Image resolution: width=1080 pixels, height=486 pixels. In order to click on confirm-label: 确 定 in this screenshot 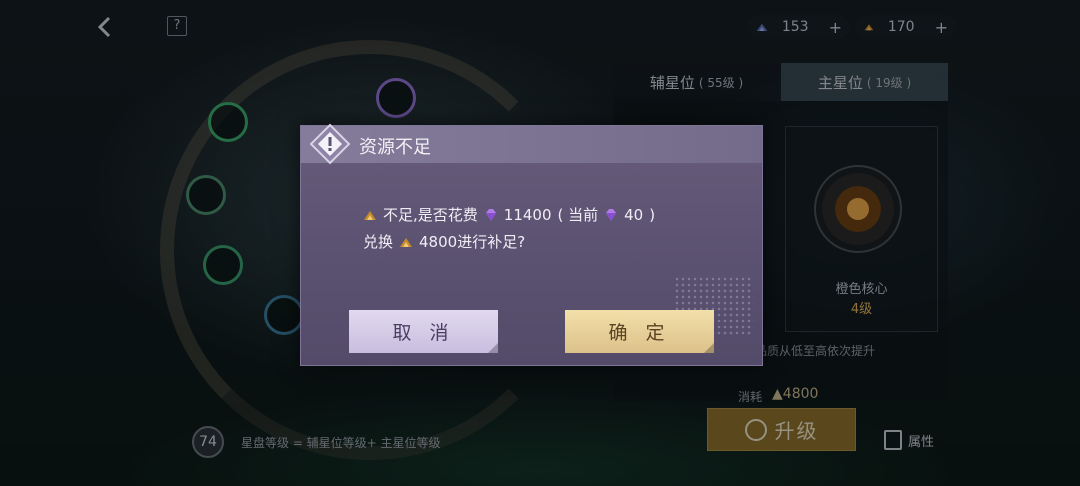, I will do `click(639, 333)`.